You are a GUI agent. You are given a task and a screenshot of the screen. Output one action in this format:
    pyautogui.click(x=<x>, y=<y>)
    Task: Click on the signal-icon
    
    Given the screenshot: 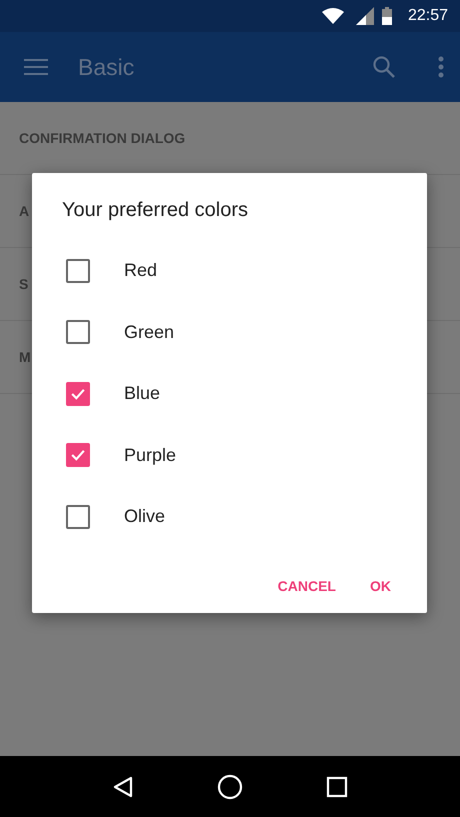 What is the action you would take?
    pyautogui.click(x=365, y=16)
    